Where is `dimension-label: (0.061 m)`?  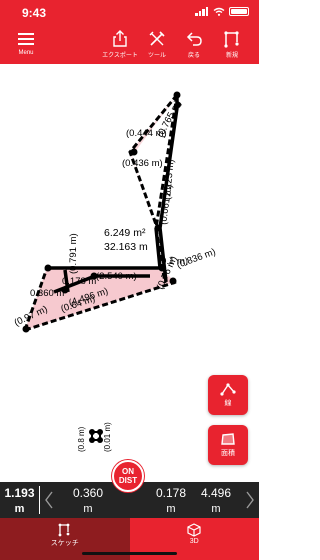
dimension-label: (0.061 m) is located at coordinates (166, 205).